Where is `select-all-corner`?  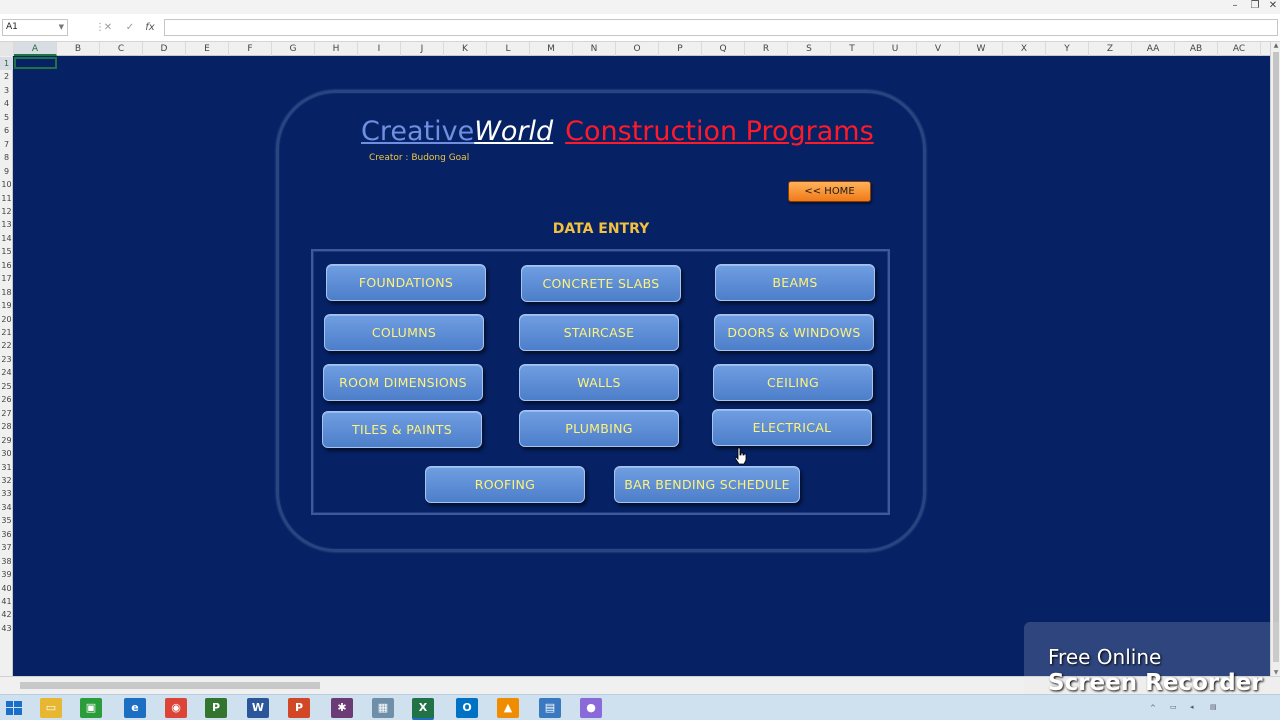 select-all-corner is located at coordinates (7, 49).